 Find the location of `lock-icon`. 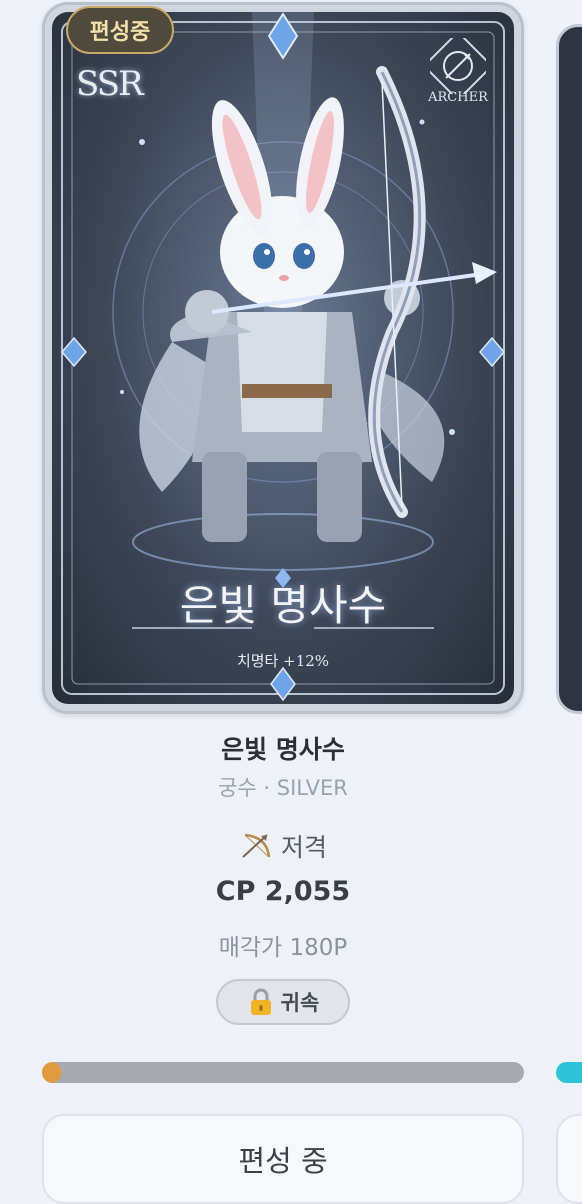

lock-icon is located at coordinates (260, 1001).